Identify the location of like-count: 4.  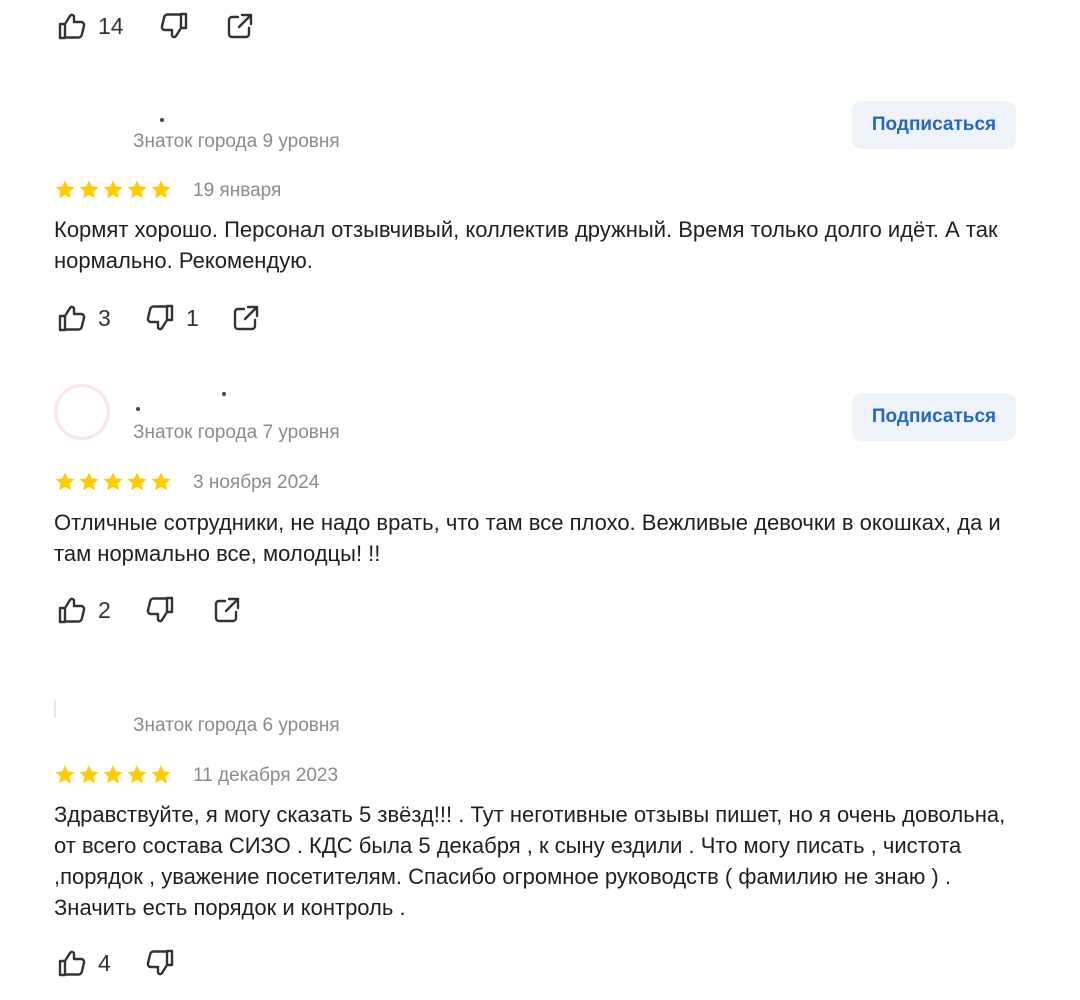
(104, 962).